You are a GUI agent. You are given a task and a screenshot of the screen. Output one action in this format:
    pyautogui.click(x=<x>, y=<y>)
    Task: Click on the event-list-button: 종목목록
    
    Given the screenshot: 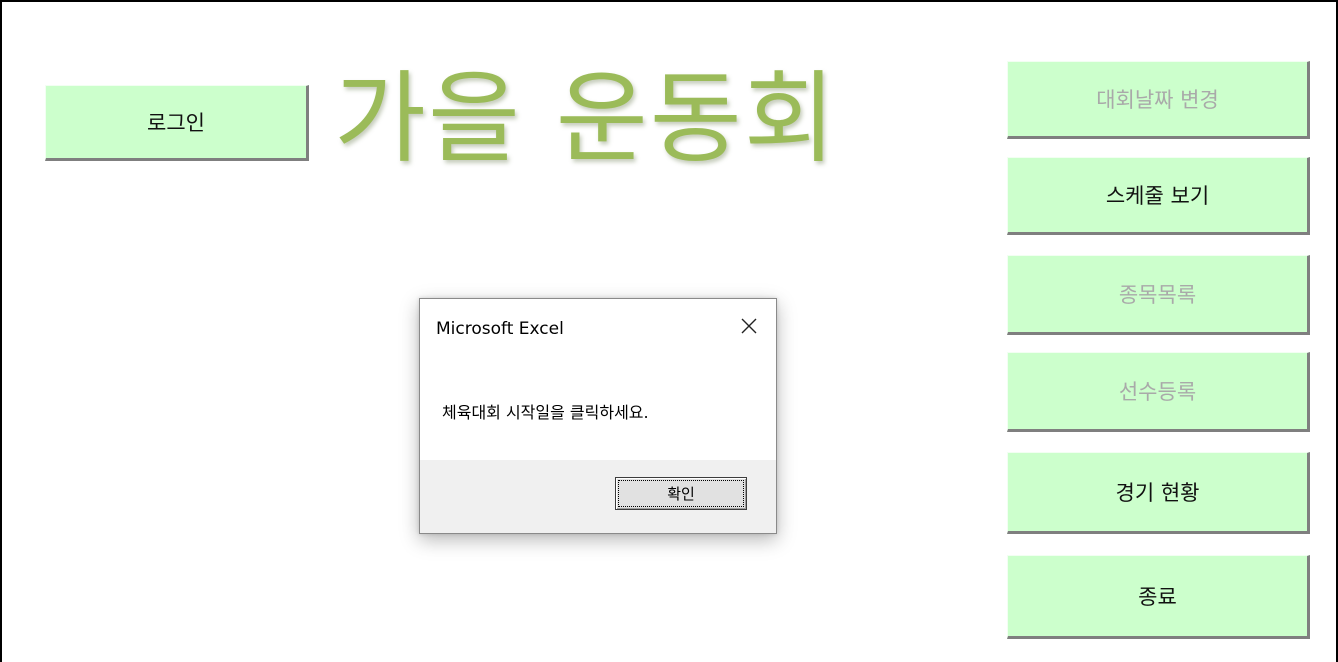 What is the action you would take?
    pyautogui.click(x=1158, y=295)
    